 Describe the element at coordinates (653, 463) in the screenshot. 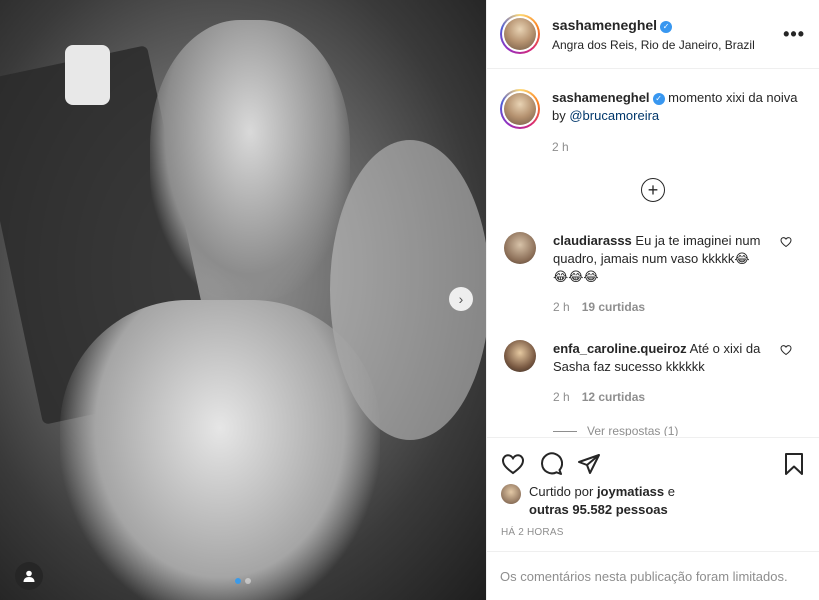

I see `post-actions-bar` at that location.